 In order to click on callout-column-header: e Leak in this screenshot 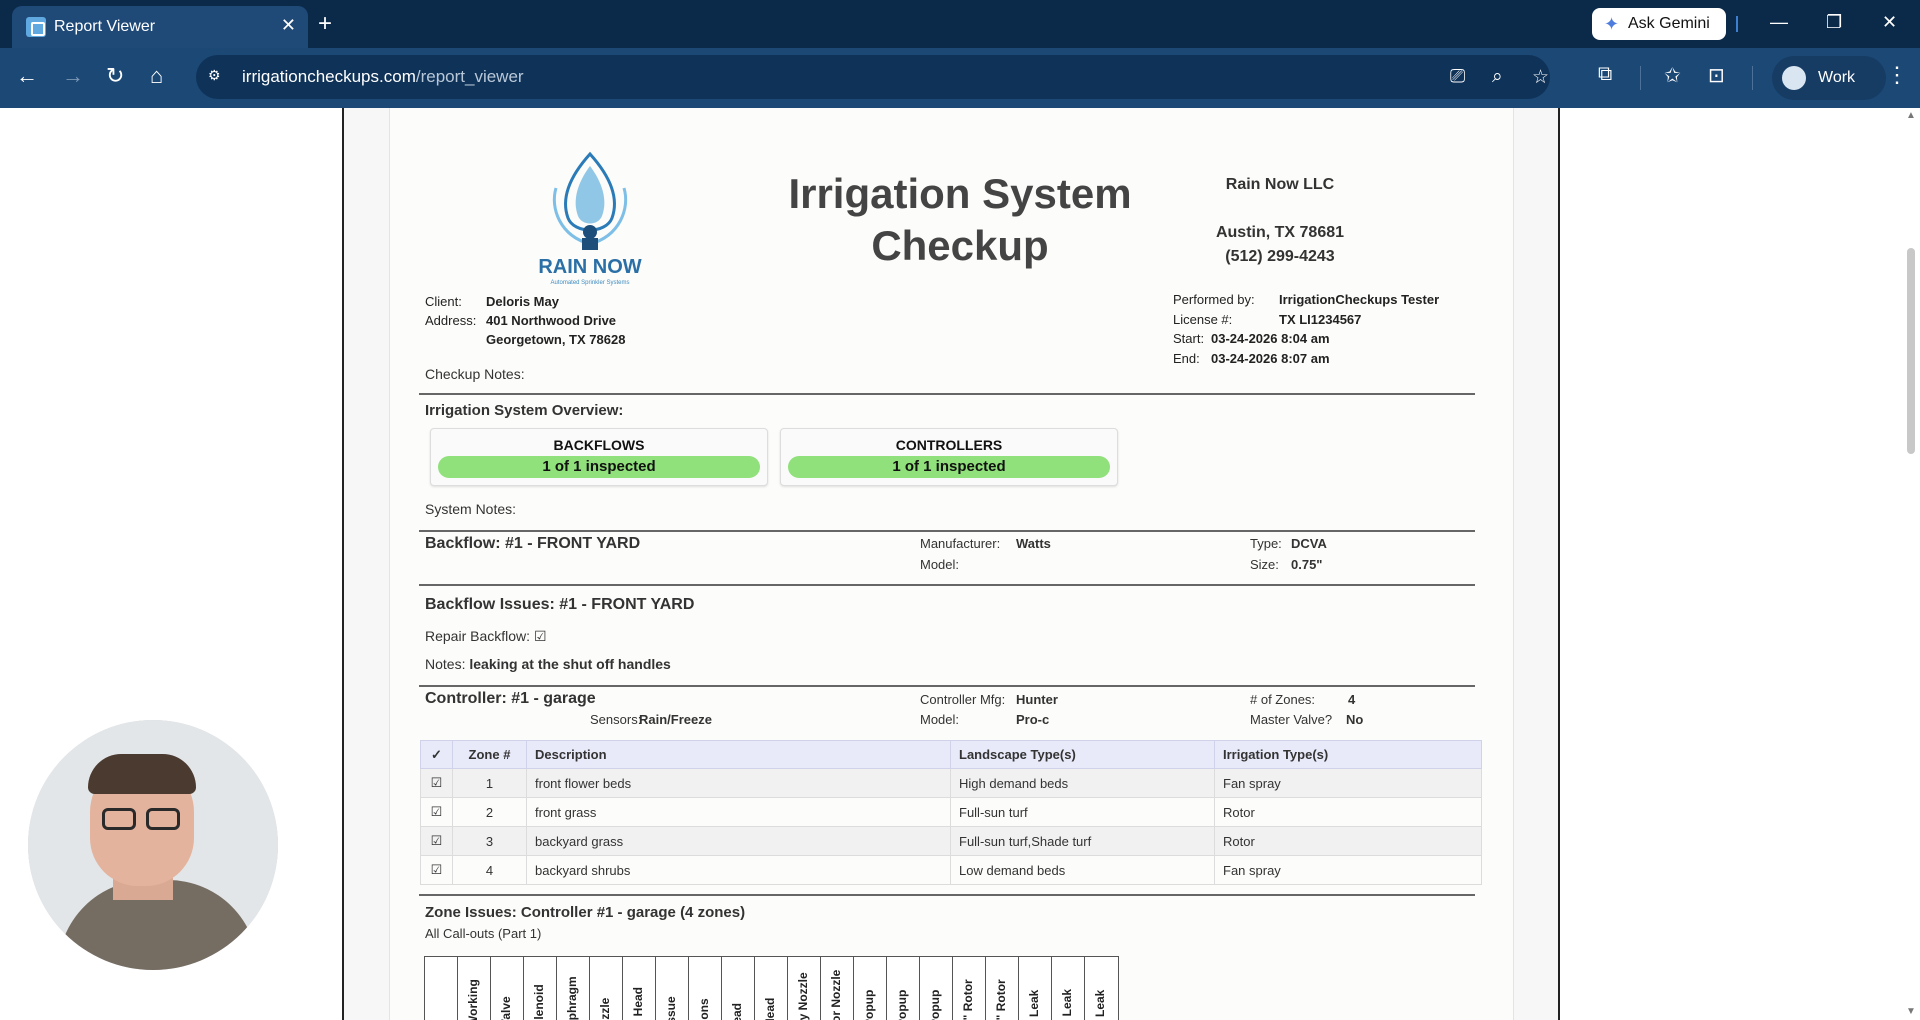, I will do `click(1035, 988)`.